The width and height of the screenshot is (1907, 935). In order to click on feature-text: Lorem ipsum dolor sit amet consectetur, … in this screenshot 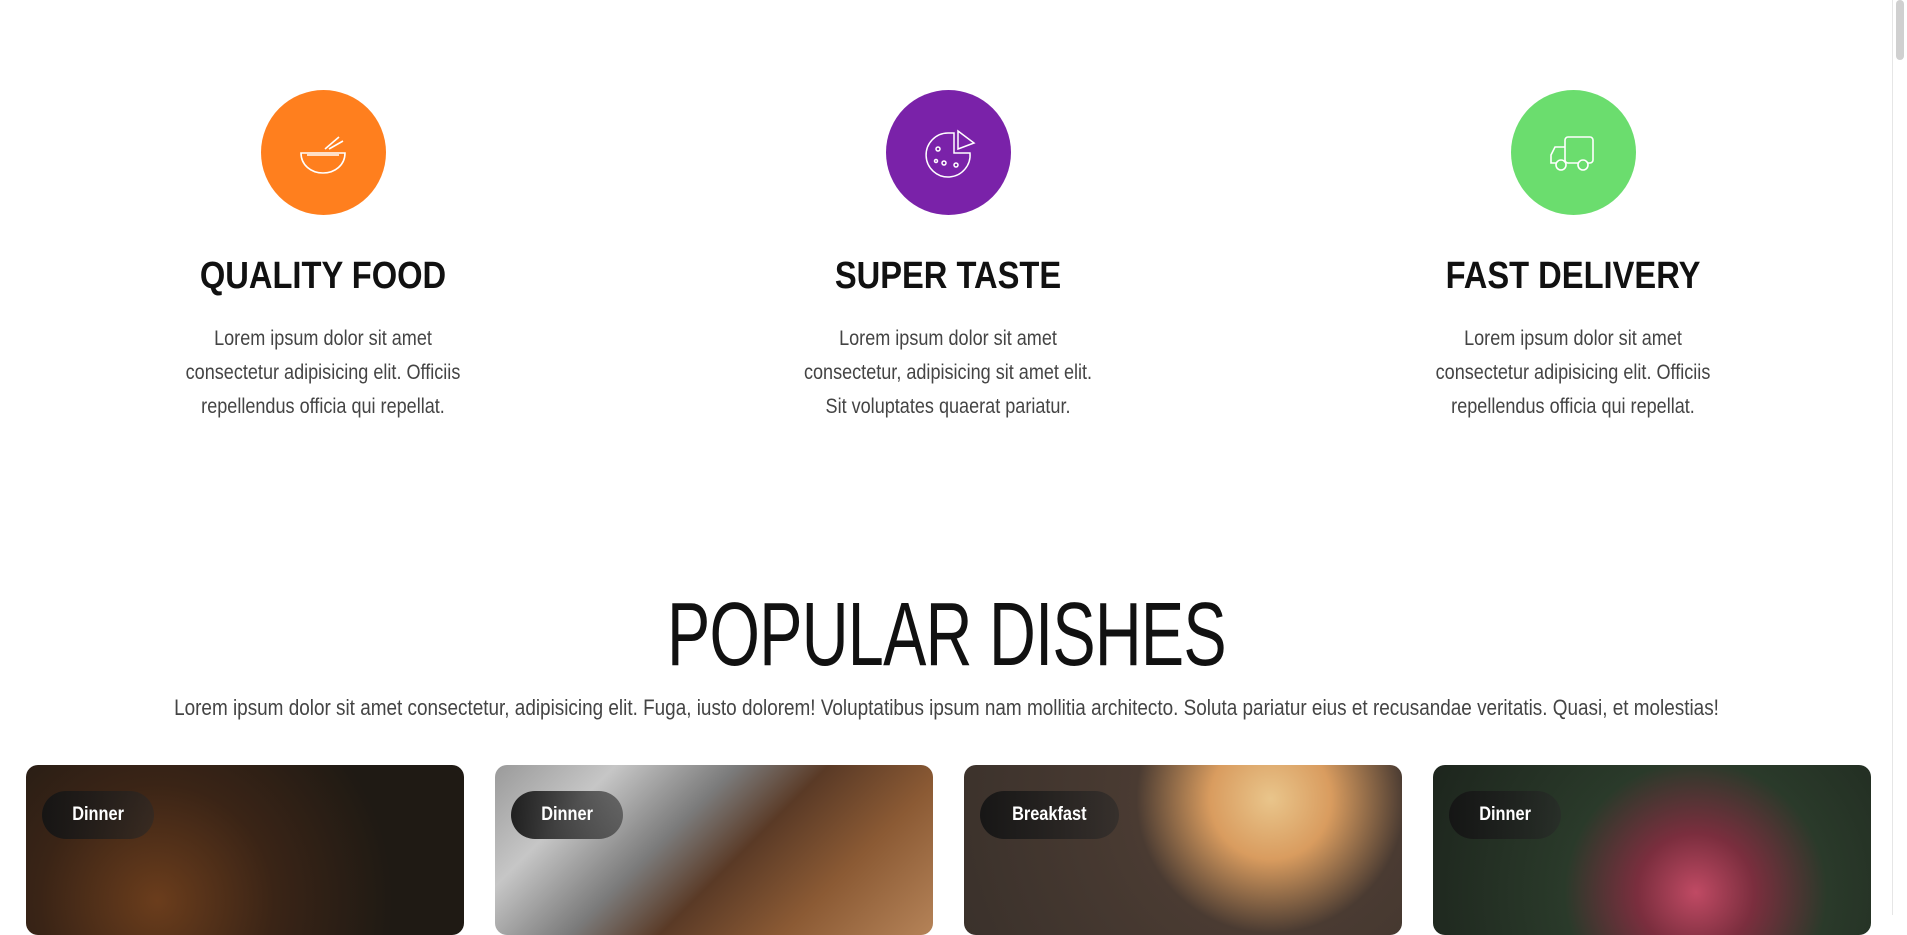, I will do `click(948, 372)`.